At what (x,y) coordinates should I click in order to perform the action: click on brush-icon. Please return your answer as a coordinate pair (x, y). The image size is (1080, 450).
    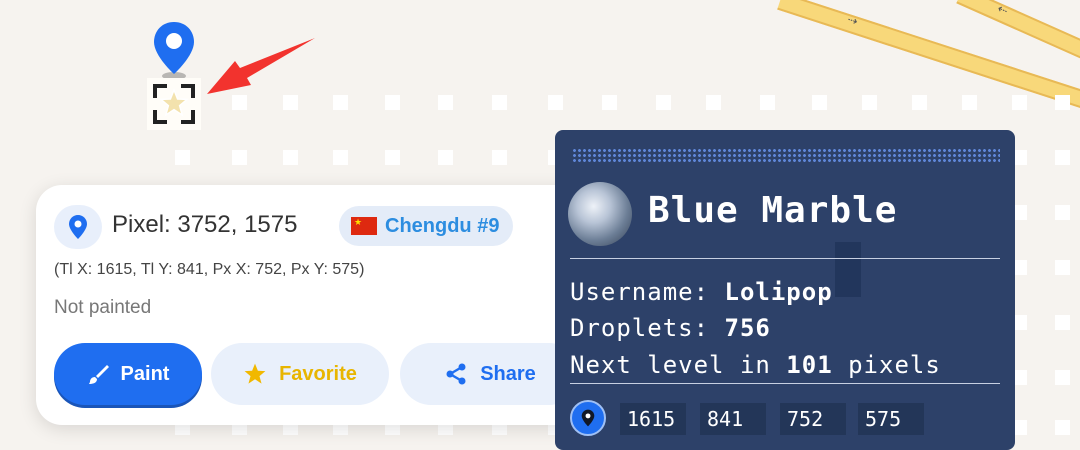
    Looking at the image, I should click on (98, 374).